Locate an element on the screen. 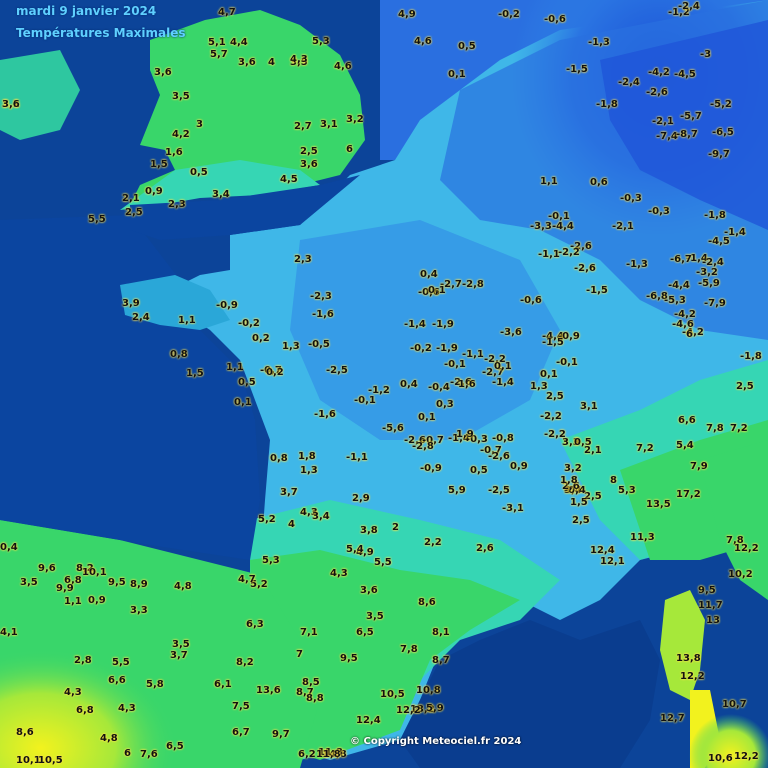  temperature-value: -2,3 is located at coordinates (321, 296).